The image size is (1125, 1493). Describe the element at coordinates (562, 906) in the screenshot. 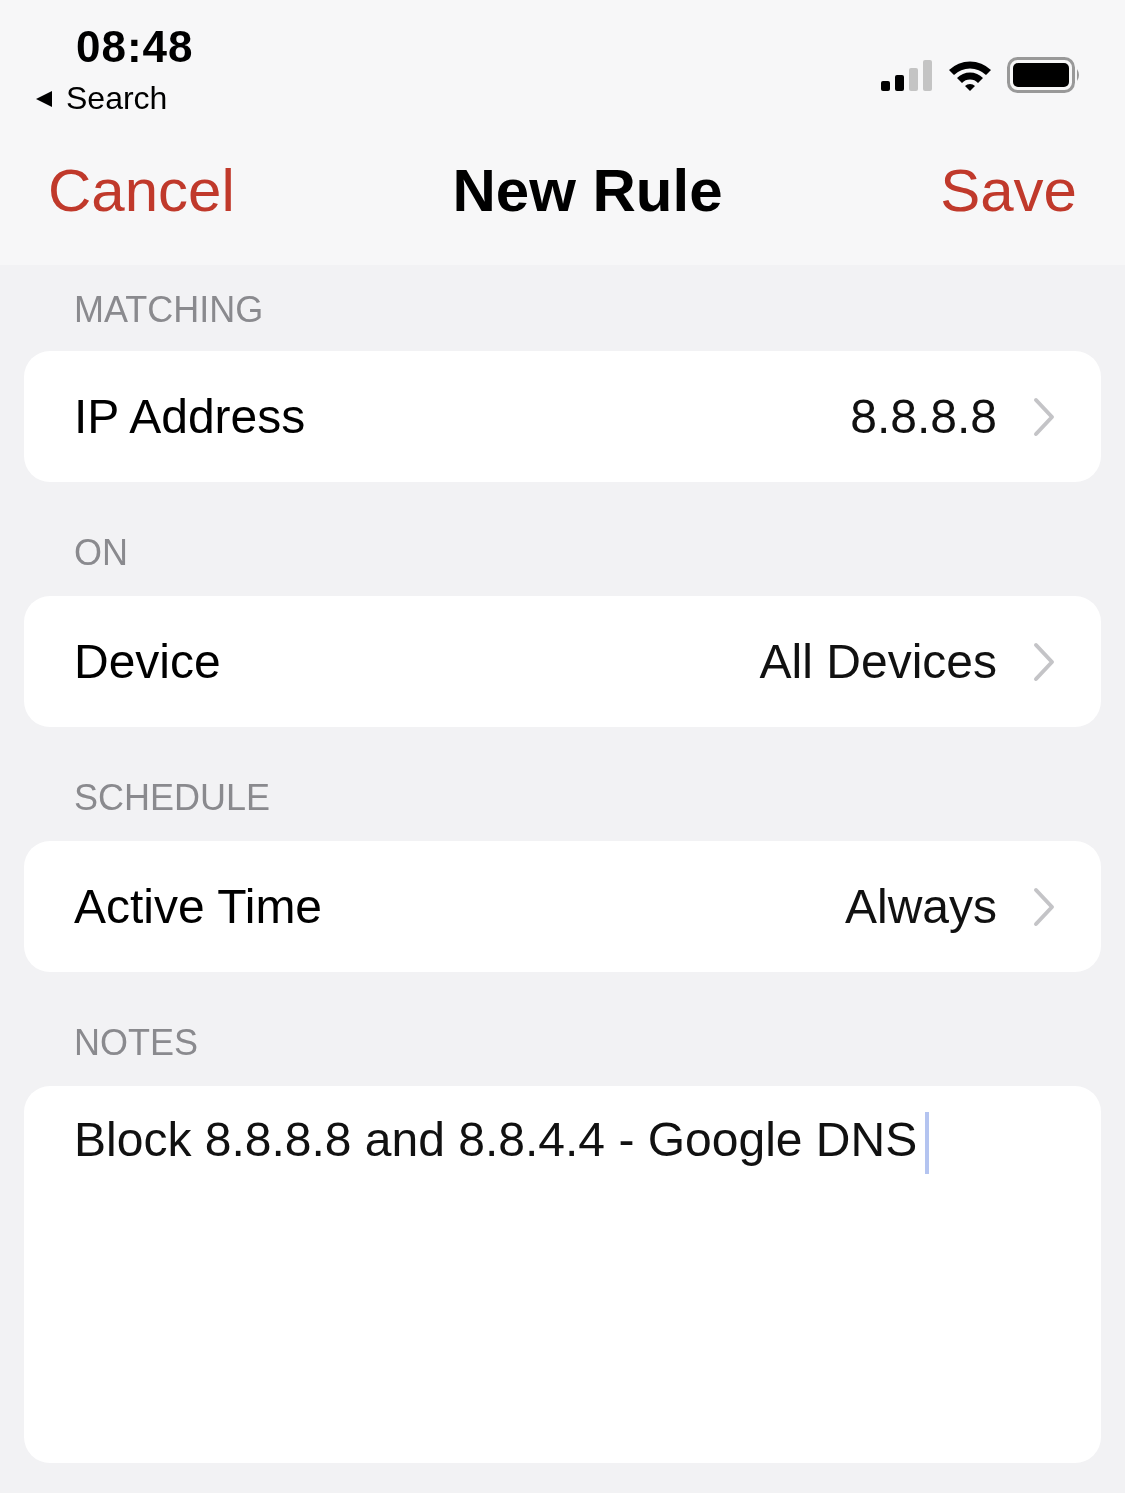

I see `settings-row: Active Time Always` at that location.